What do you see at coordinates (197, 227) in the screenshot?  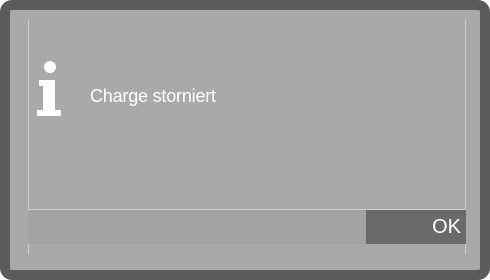 I see `dialog-footer` at bounding box center [197, 227].